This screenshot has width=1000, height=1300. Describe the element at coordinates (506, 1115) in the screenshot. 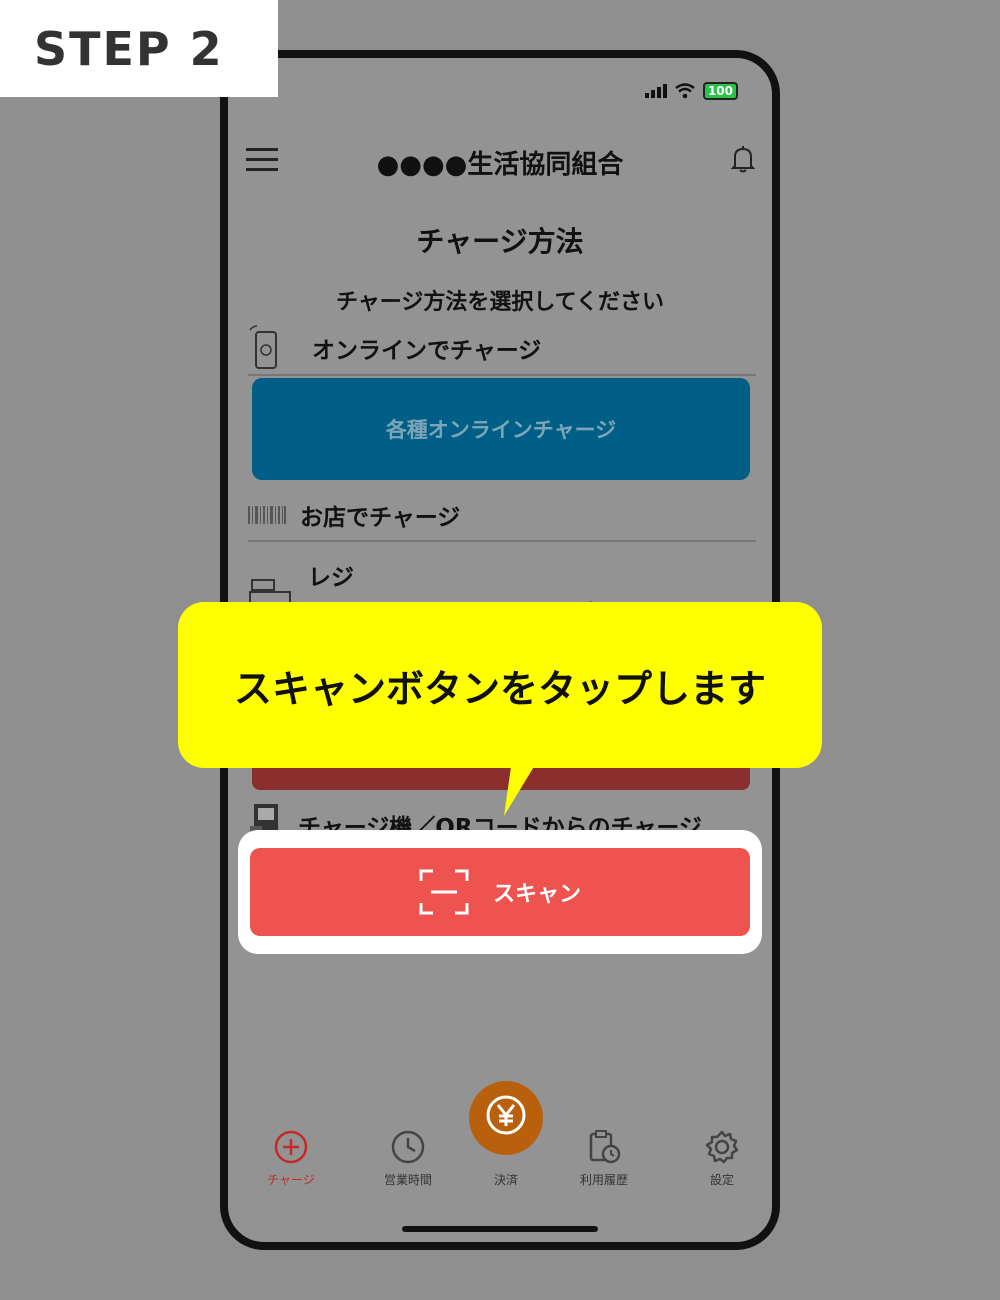

I see `yen-icon` at that location.